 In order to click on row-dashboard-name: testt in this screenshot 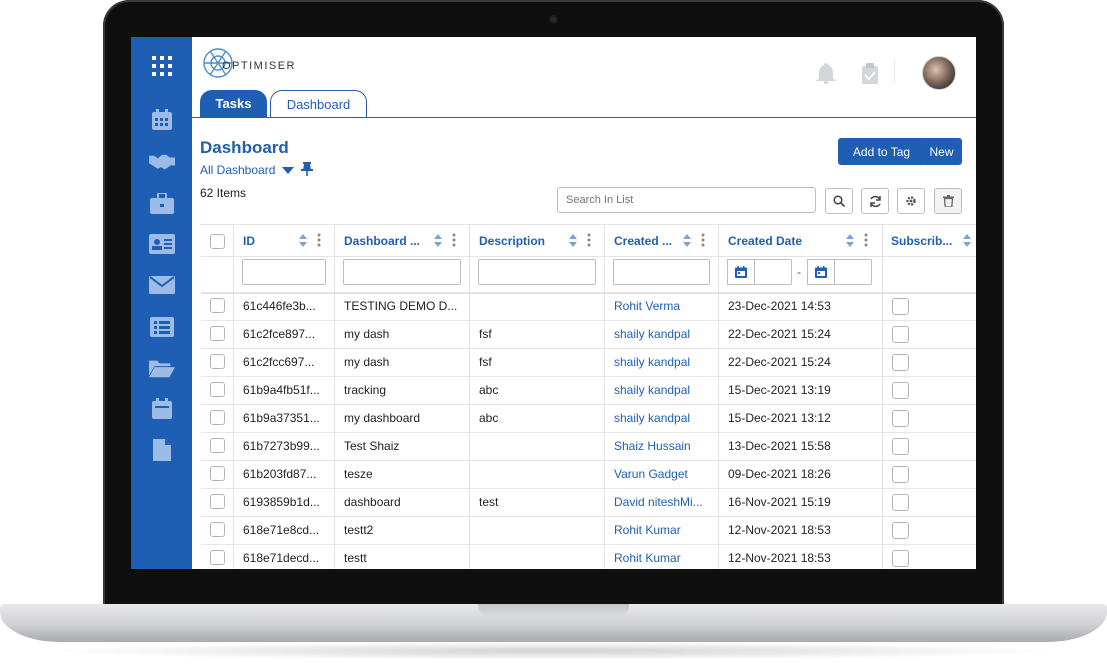, I will do `click(406, 556)`.